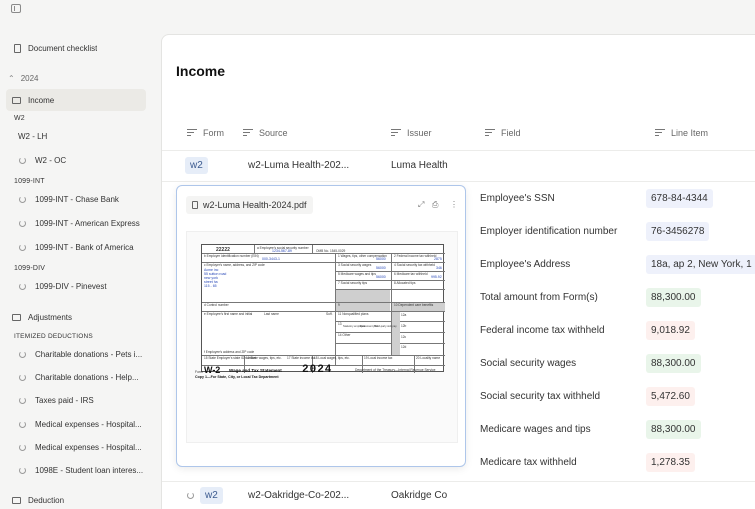  I want to click on form-caption: Wage and Tax Statement, so click(255, 370).